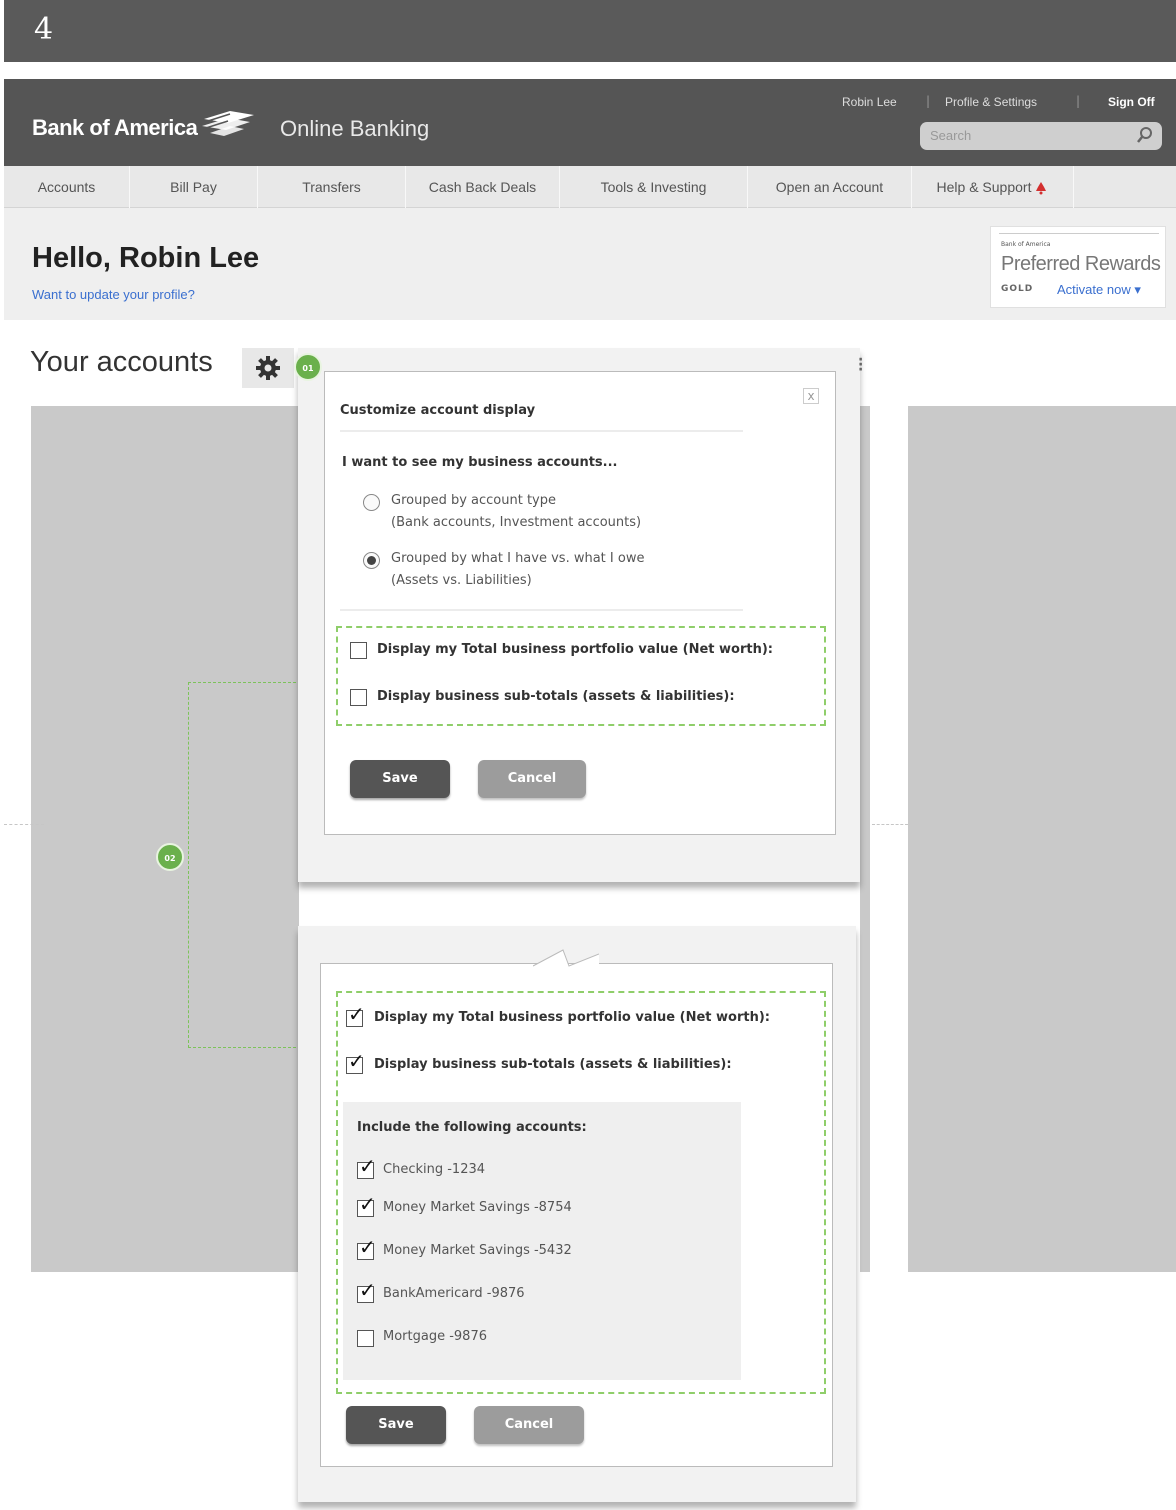 The image size is (1176, 1510). Describe the element at coordinates (435, 1336) in the screenshot. I see `account-label: Mortgage -9876` at that location.